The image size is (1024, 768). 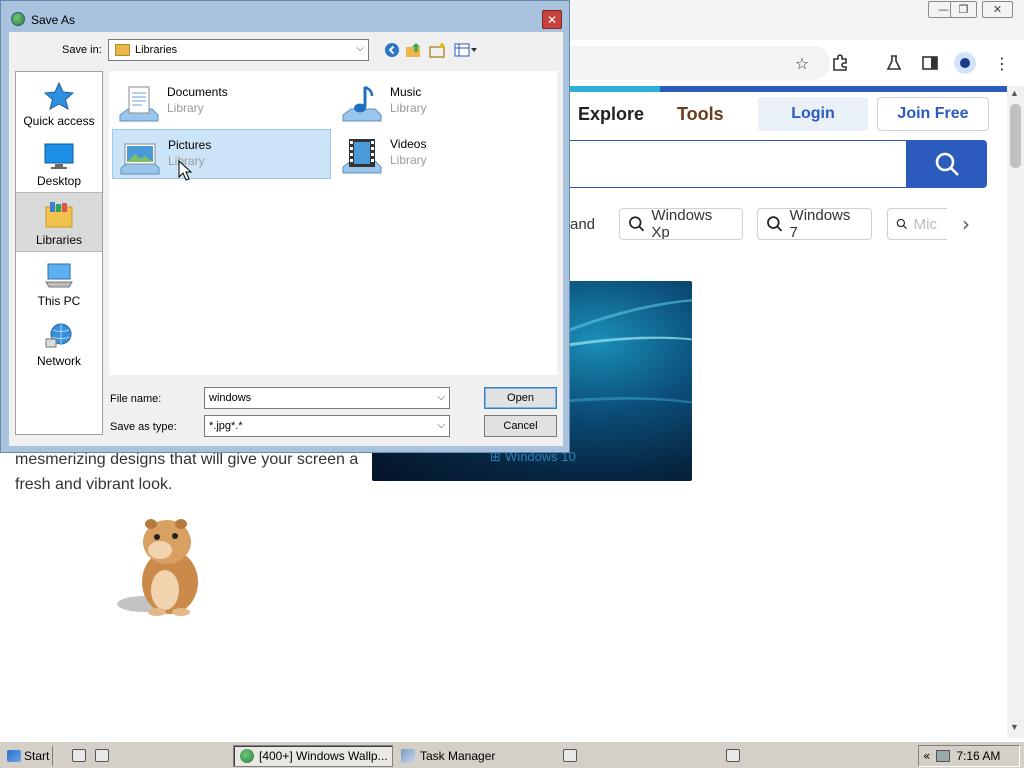 I want to click on page-scrollbar, so click(x=1015, y=412).